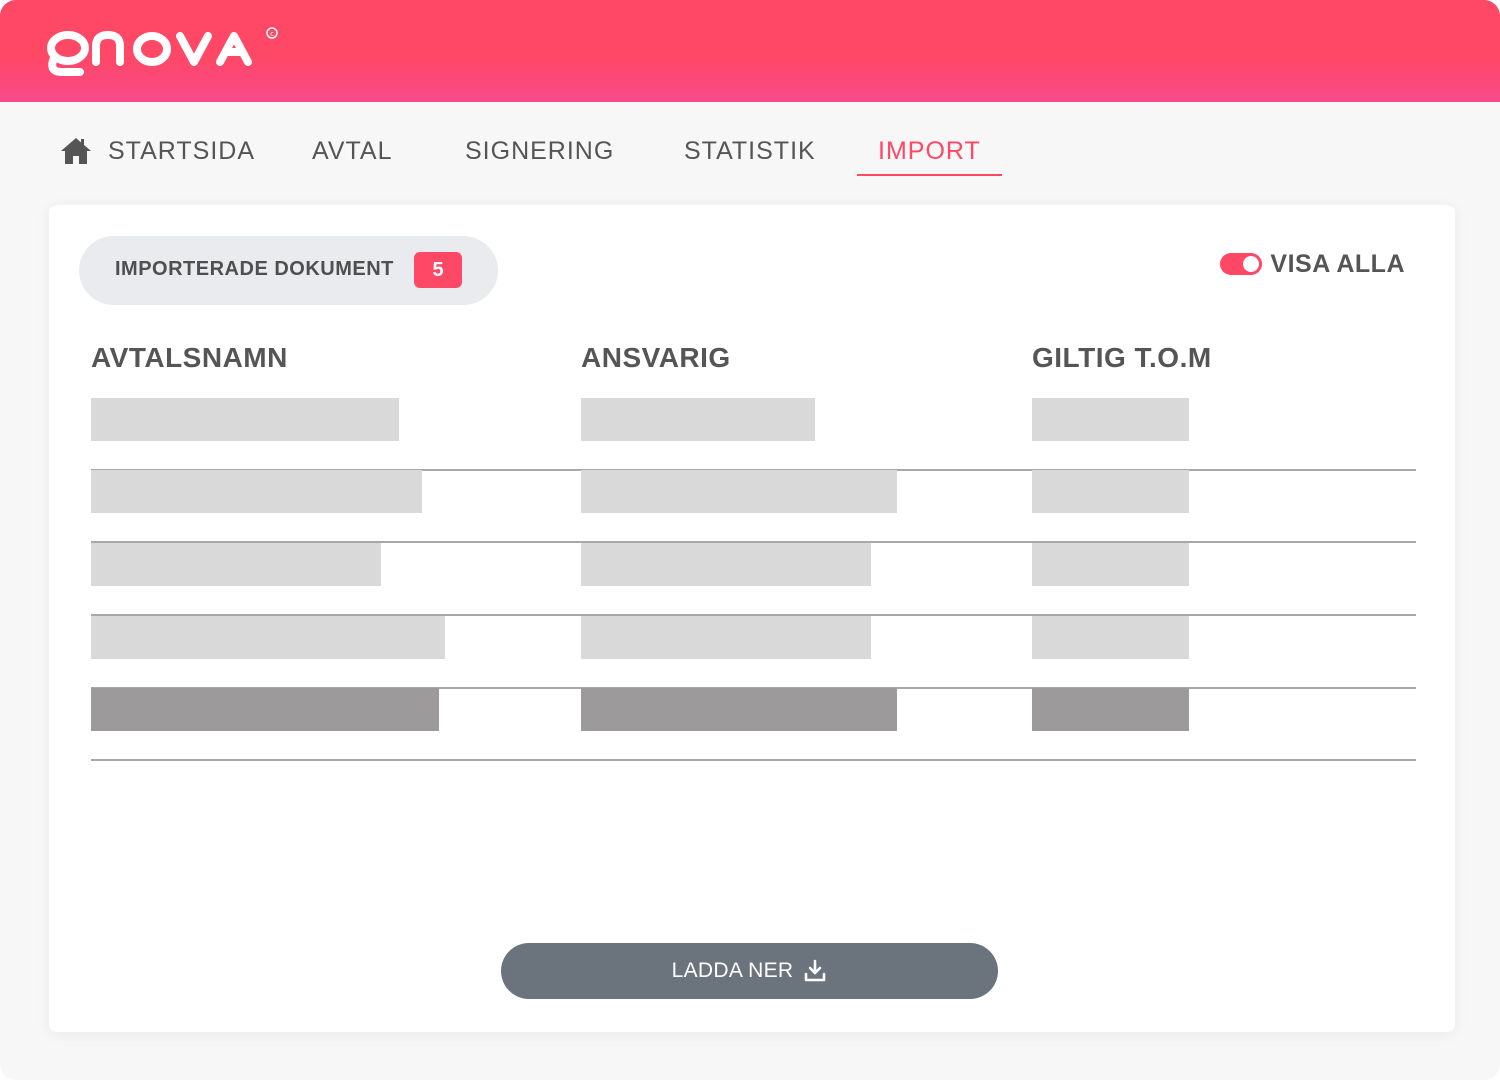 The image size is (1500, 1080). Describe the element at coordinates (254, 269) in the screenshot. I see `imported-documents-label: IMPORTERADE DOKUMENT` at that location.